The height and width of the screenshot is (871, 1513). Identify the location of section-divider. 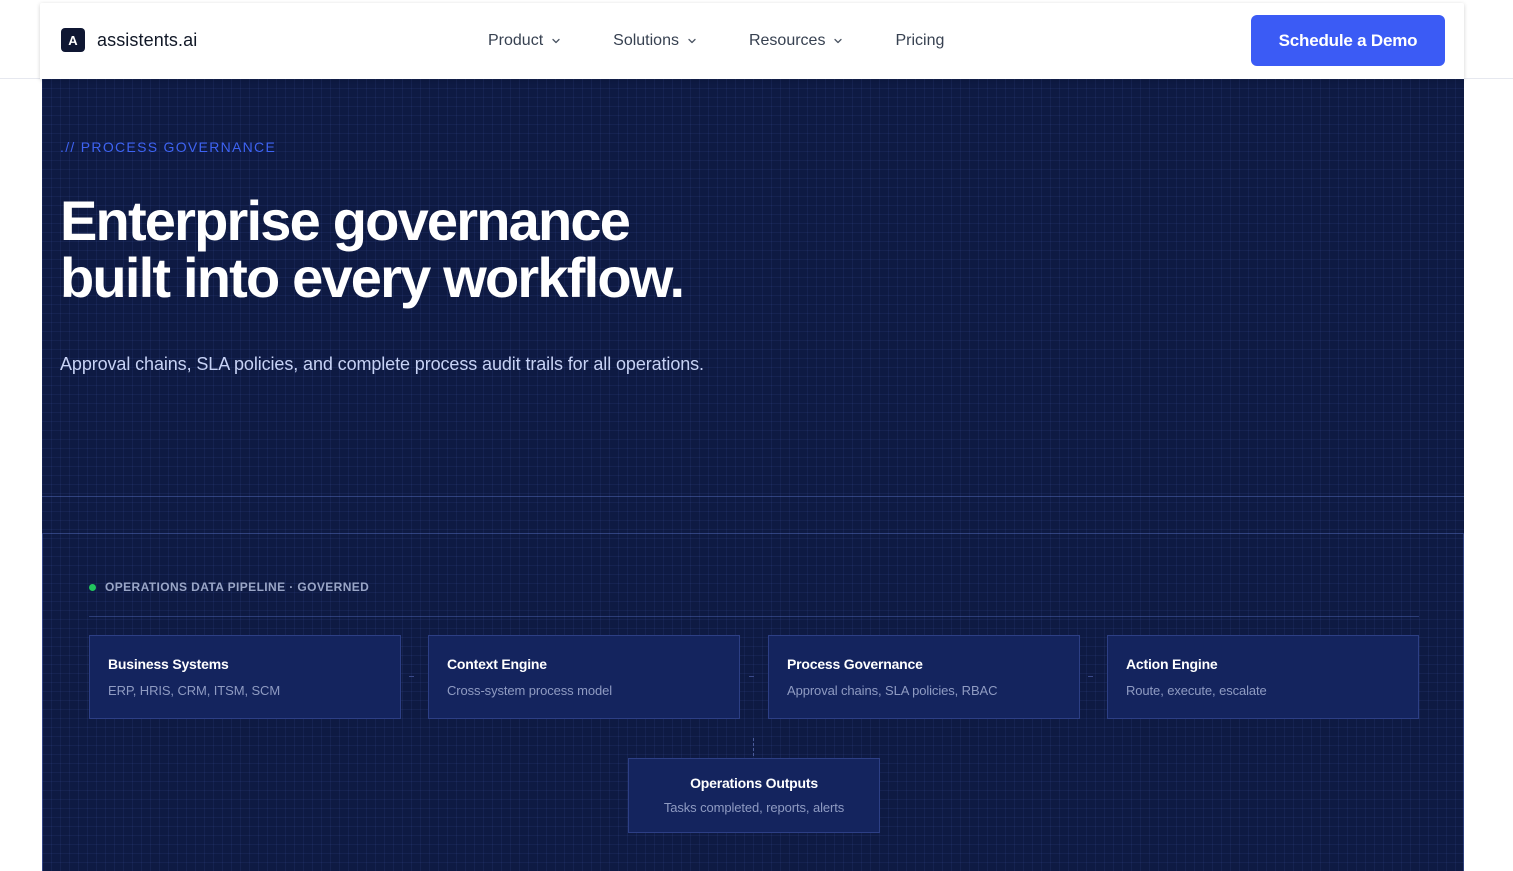
(753, 496).